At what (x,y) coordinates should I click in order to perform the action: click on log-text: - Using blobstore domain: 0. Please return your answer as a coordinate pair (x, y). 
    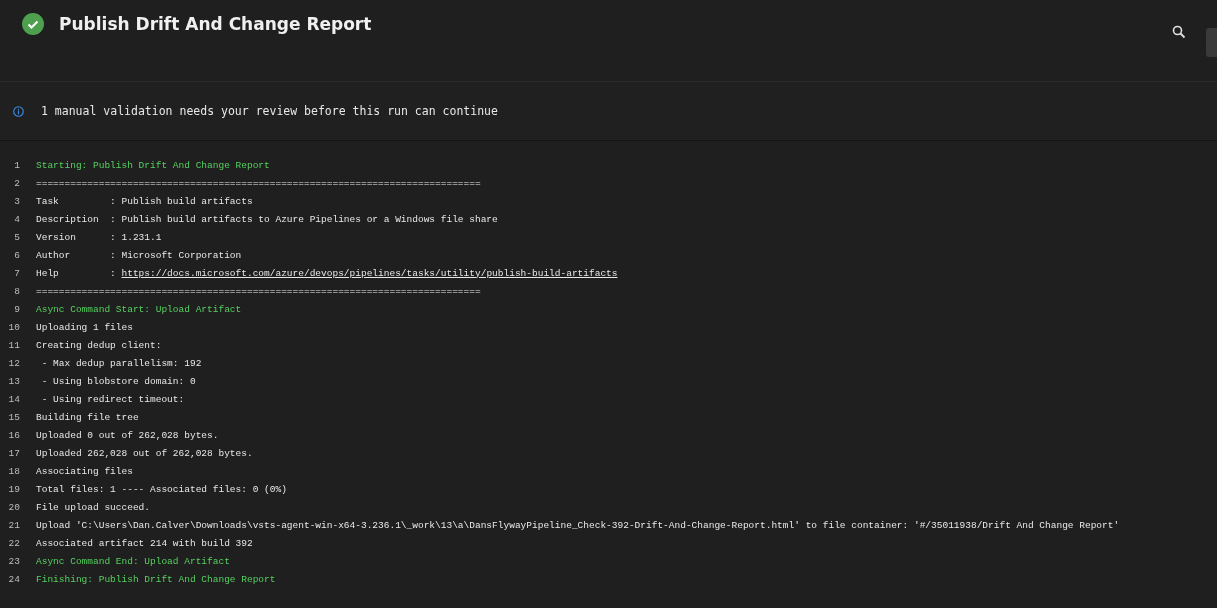
    Looking at the image, I should click on (118, 381).